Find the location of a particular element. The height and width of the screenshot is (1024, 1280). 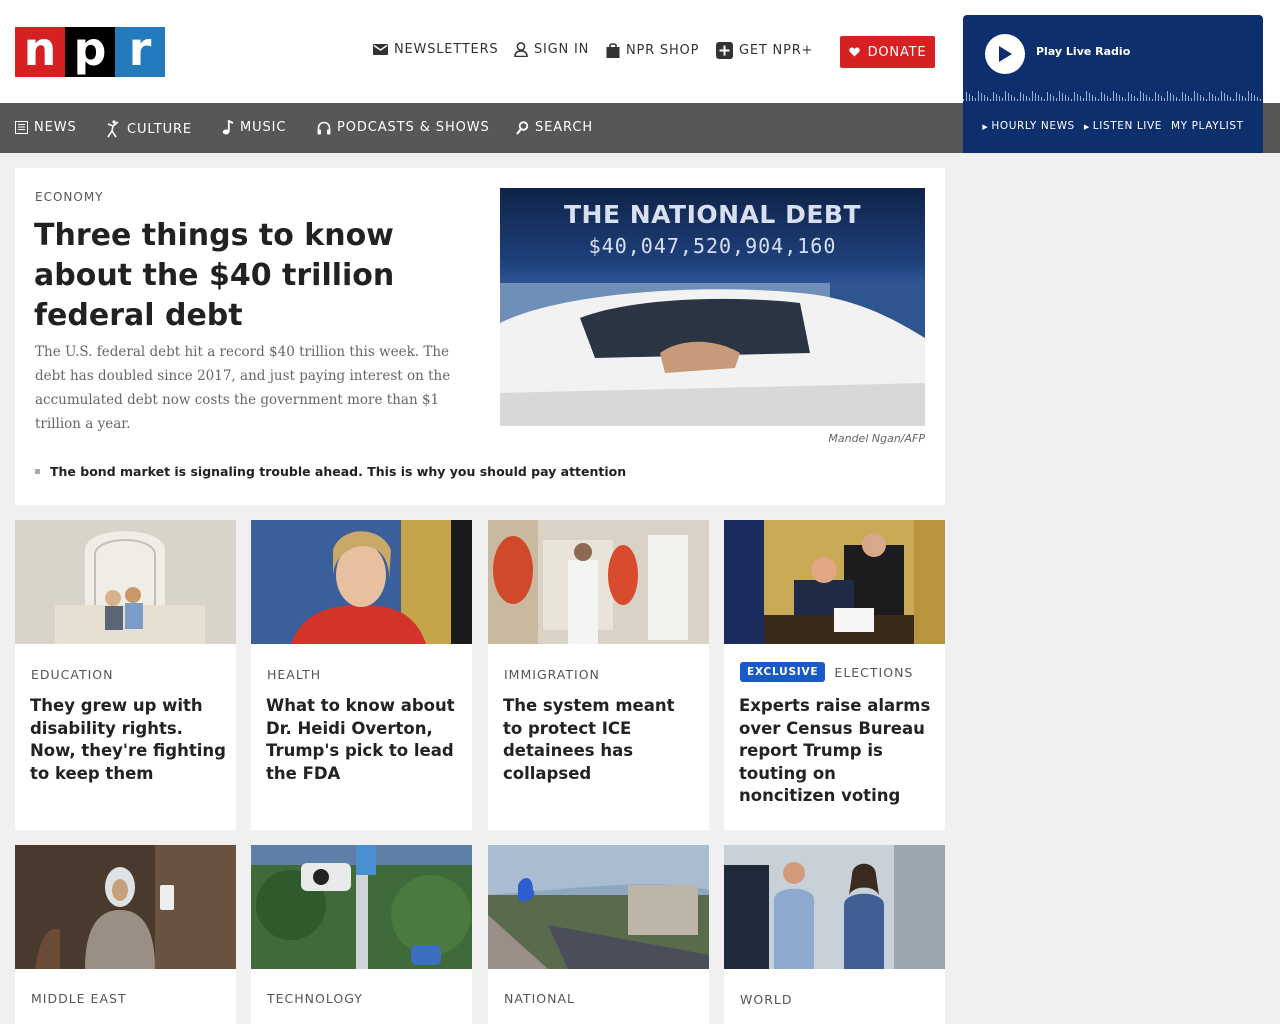

sign-in-link: SIGN IN is located at coordinates (551, 49).